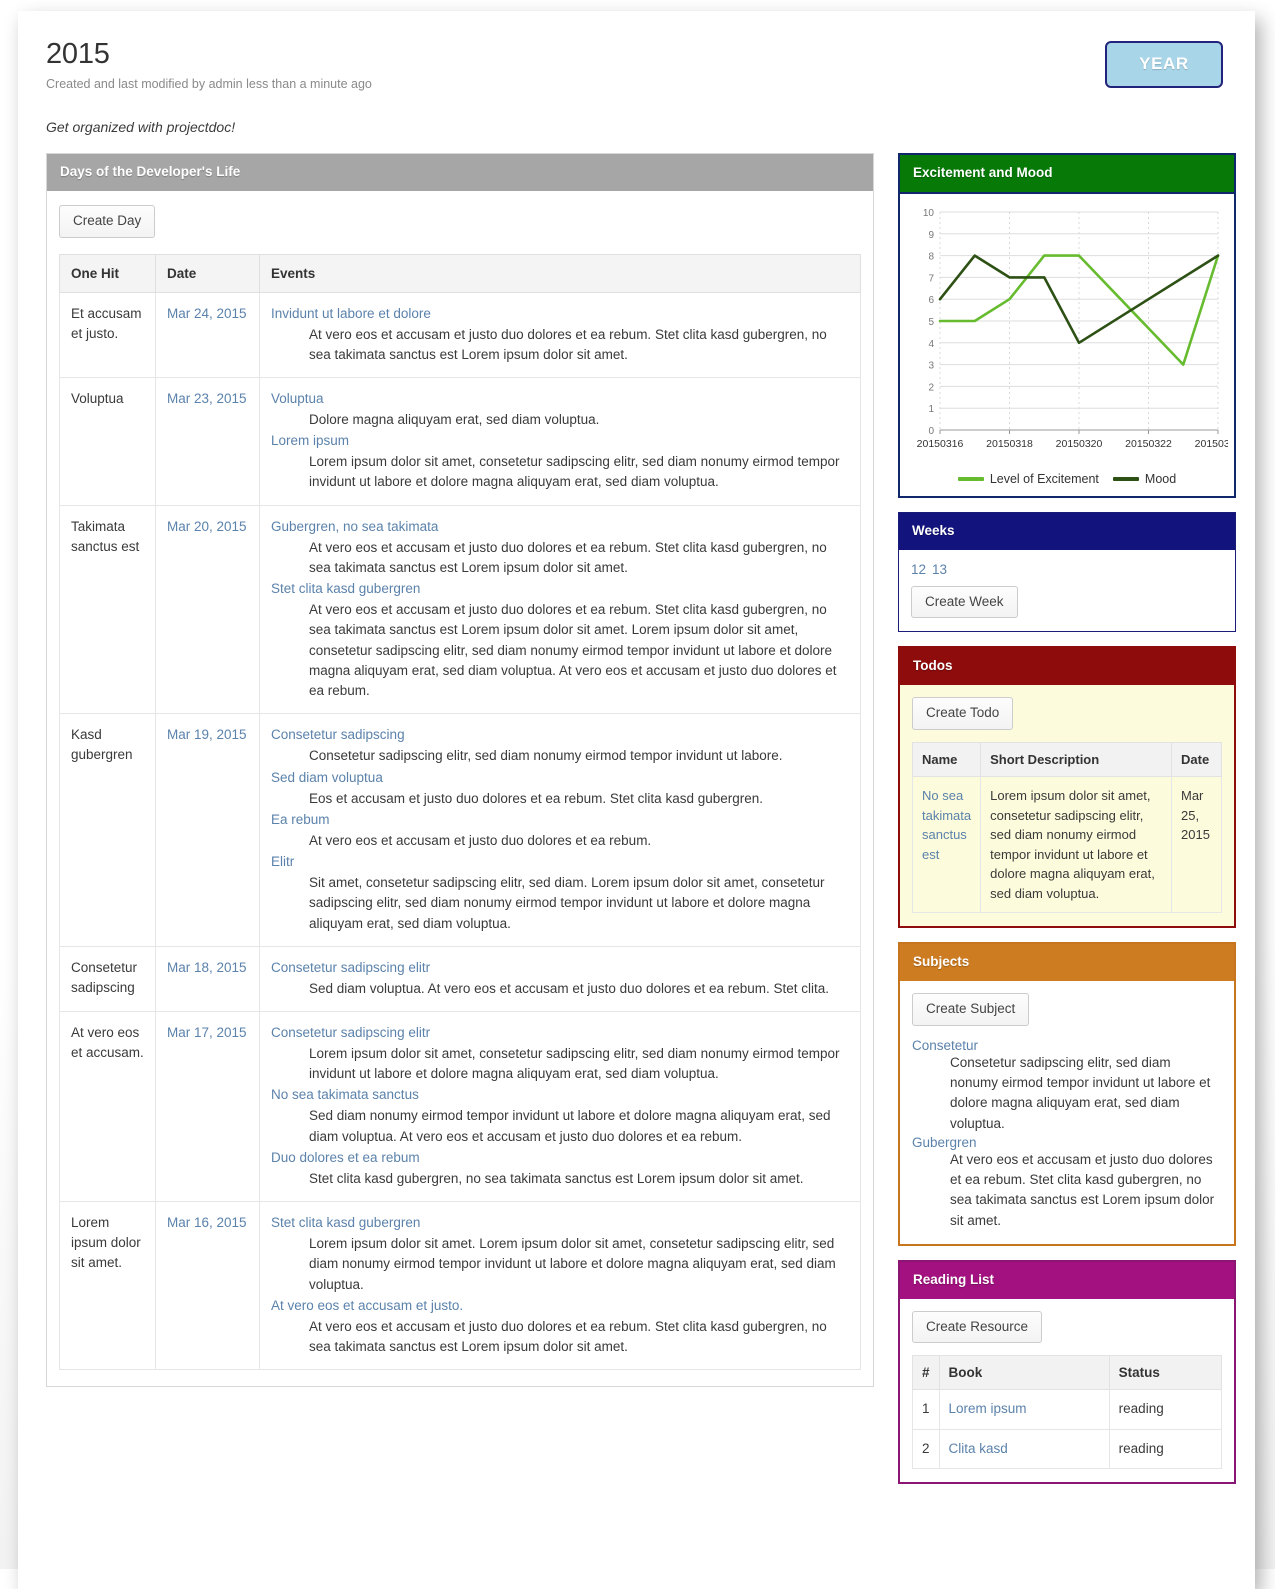 This screenshot has height=1589, width=1275. Describe the element at coordinates (945, 1045) in the screenshot. I see `subject-title-link: Consetetur` at that location.